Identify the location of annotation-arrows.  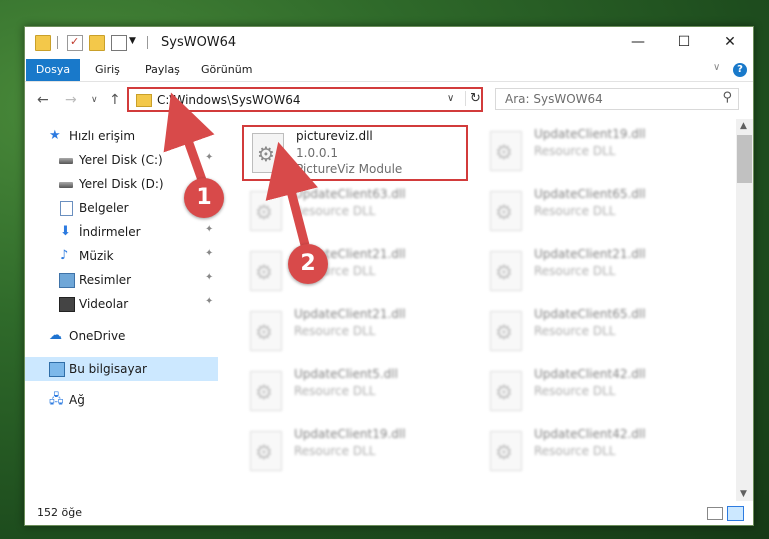
(240, 169).